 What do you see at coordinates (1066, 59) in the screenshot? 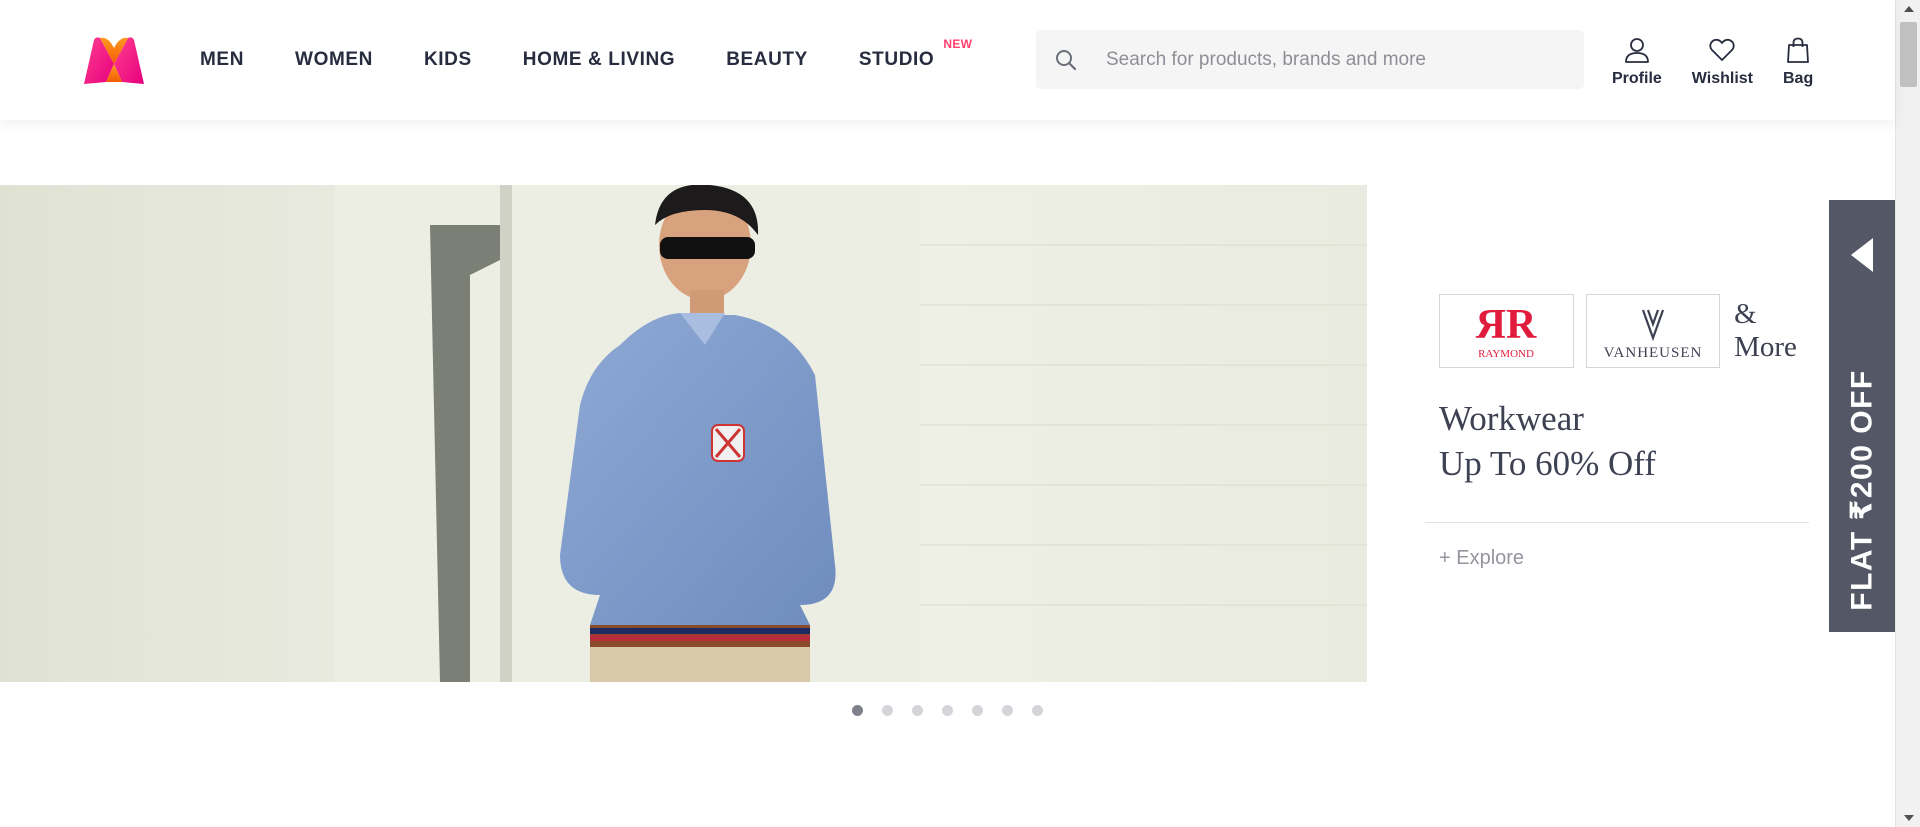
I see `search-icon` at bounding box center [1066, 59].